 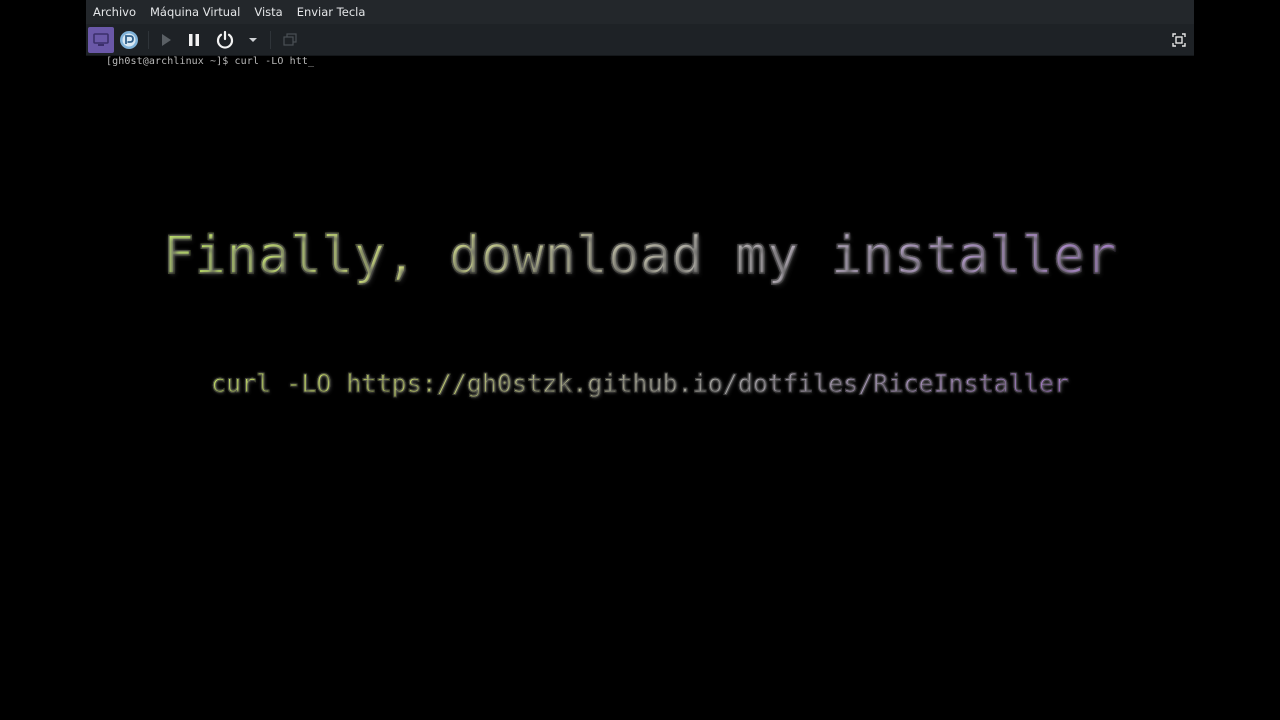 I want to click on chevron-down-icon, so click(x=253, y=40).